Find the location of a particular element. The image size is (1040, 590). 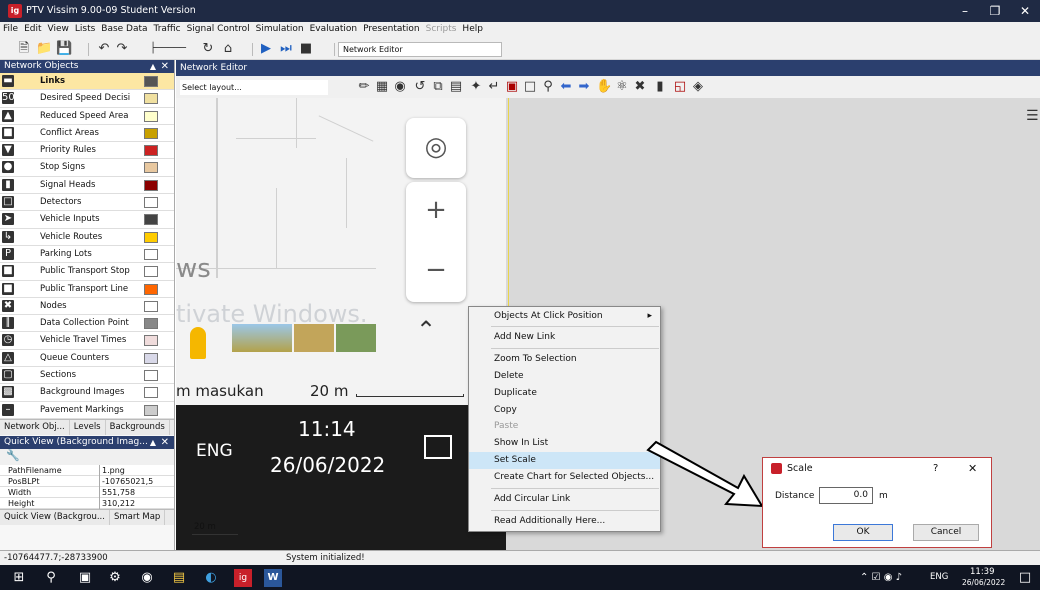

select-icon: ✦ is located at coordinates (476, 87).